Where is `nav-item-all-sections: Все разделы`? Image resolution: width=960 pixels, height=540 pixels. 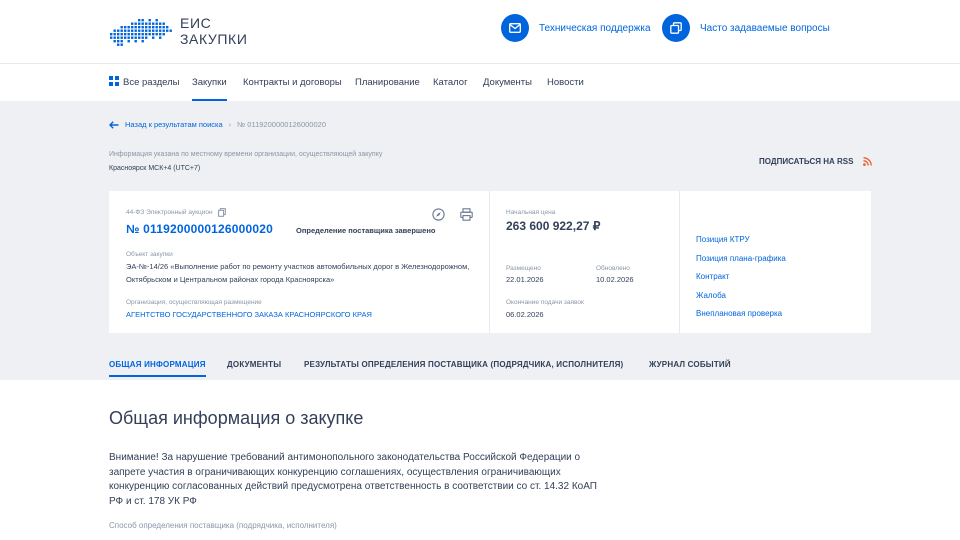 nav-item-all-sections: Все разделы is located at coordinates (144, 82).